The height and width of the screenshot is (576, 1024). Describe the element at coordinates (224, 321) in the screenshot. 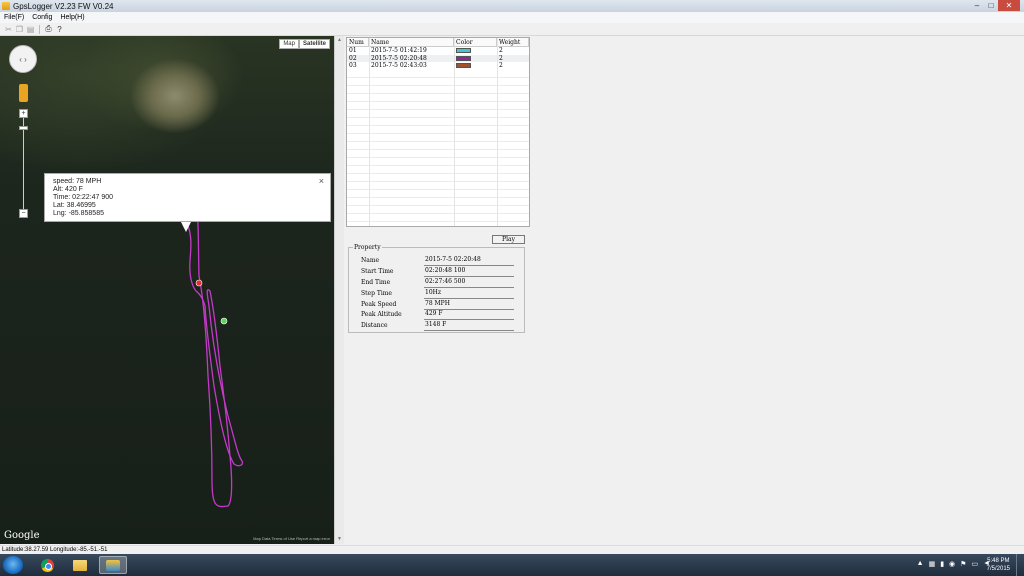

I see `start-marker` at that location.